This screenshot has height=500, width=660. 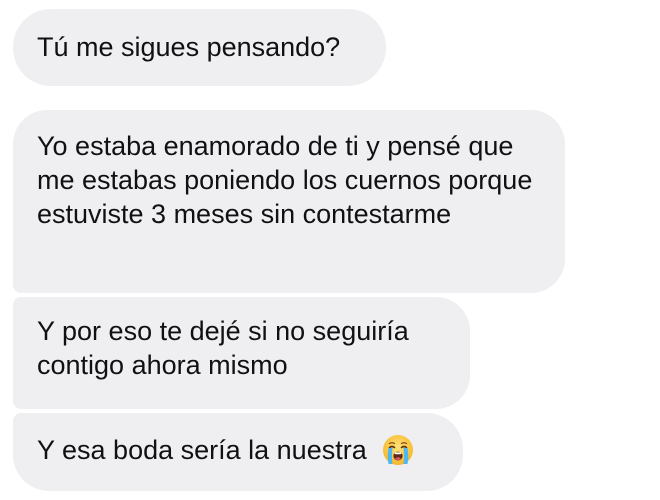 What do you see at coordinates (202, 450) in the screenshot?
I see `message-text: Y esa boda sería la nuestra` at bounding box center [202, 450].